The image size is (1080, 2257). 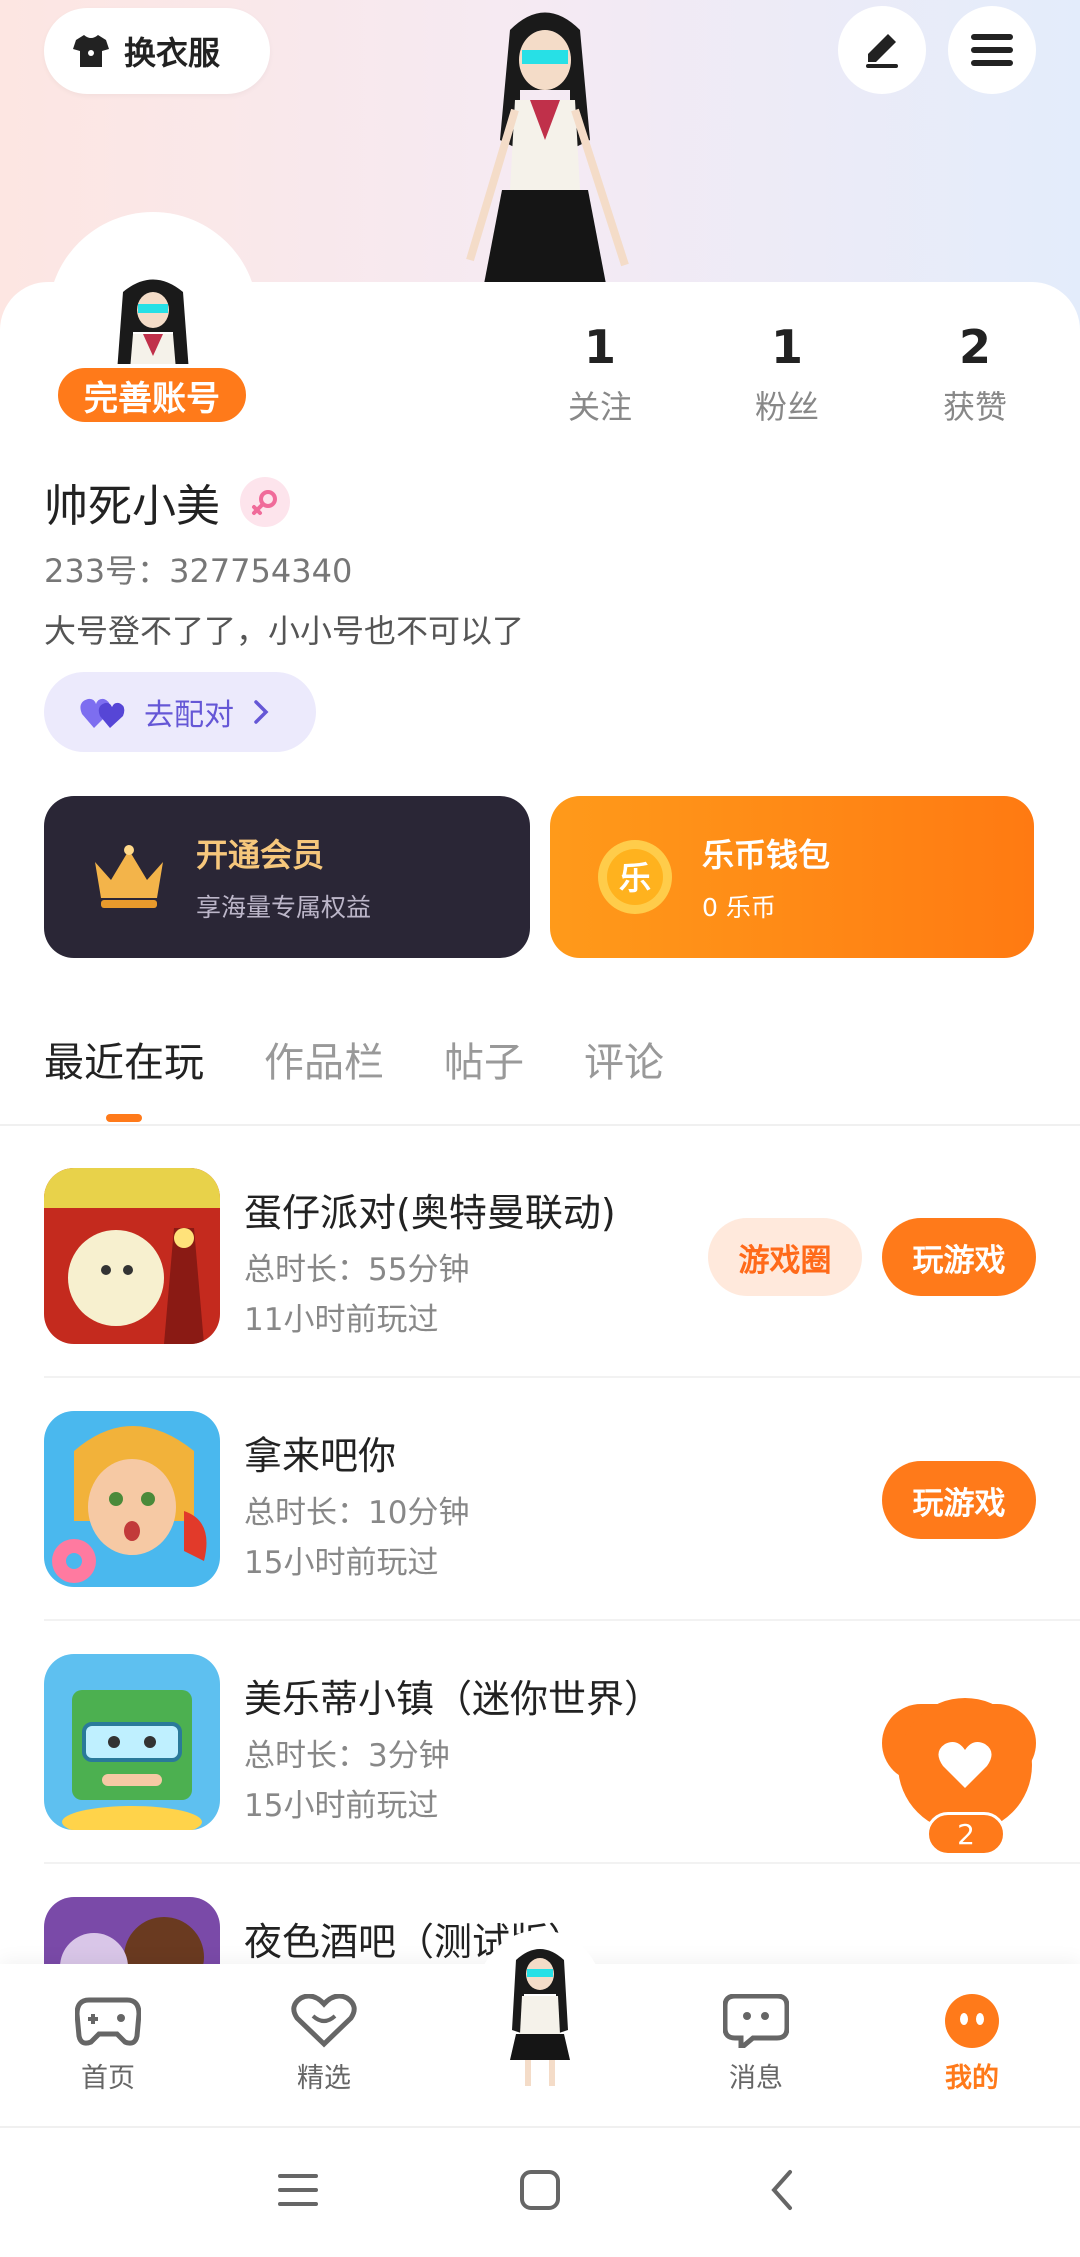 What do you see at coordinates (298, 2190) in the screenshot?
I see `recent-apps-icon` at bounding box center [298, 2190].